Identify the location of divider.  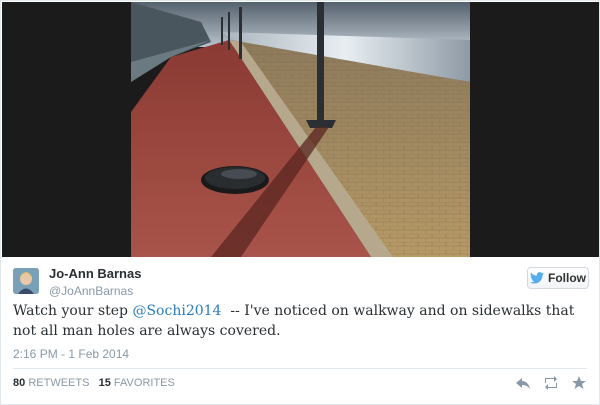
(300, 368).